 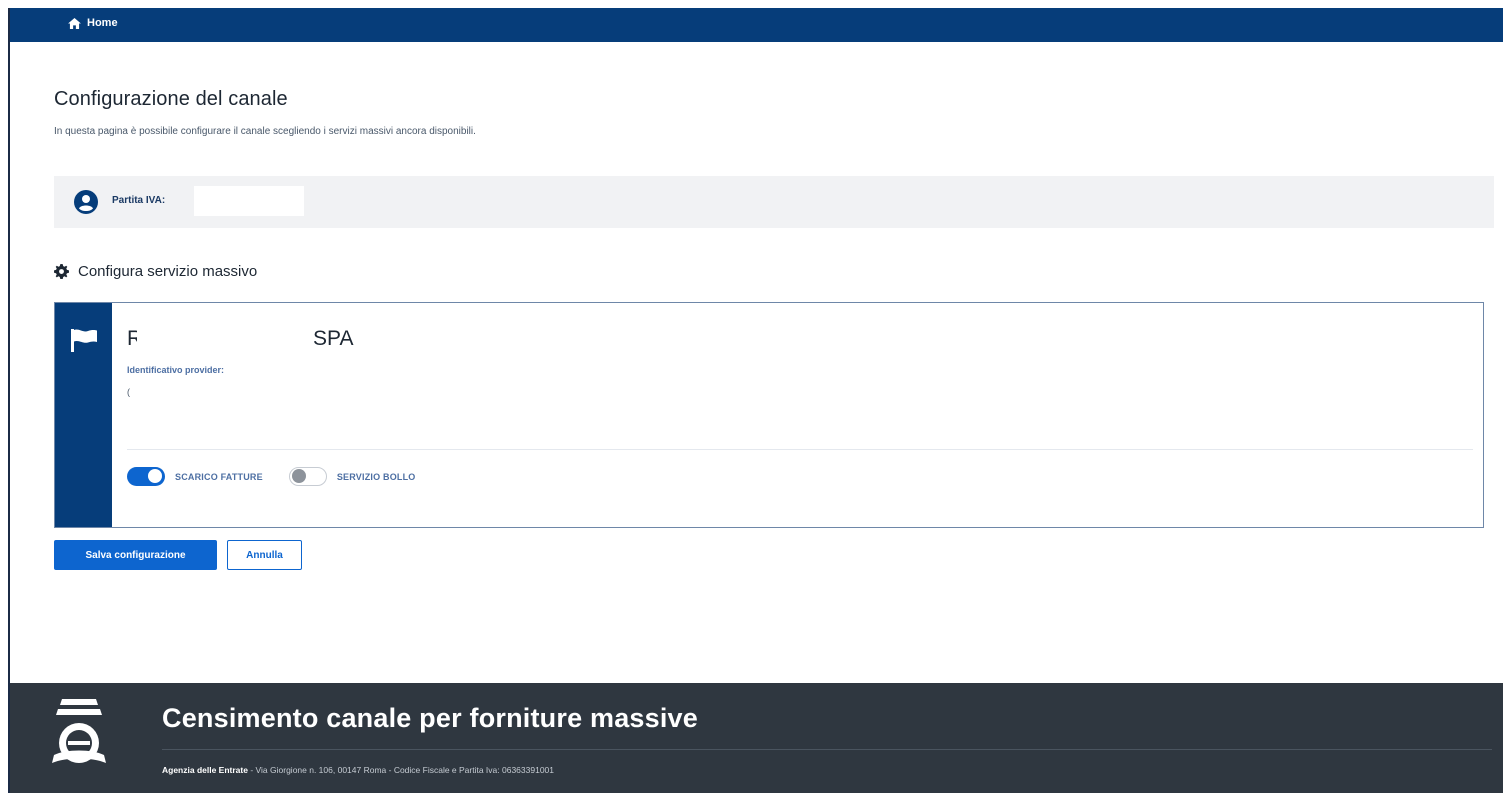 I want to click on partita-iva-box: Partita IVA:, so click(x=774, y=202).